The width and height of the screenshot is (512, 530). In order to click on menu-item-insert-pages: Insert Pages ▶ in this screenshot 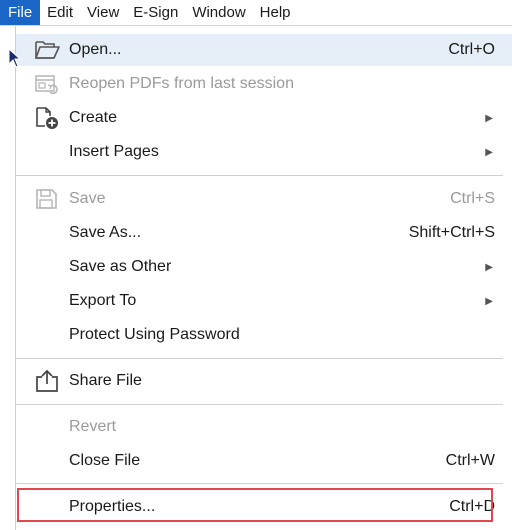, I will do `click(264, 152)`.